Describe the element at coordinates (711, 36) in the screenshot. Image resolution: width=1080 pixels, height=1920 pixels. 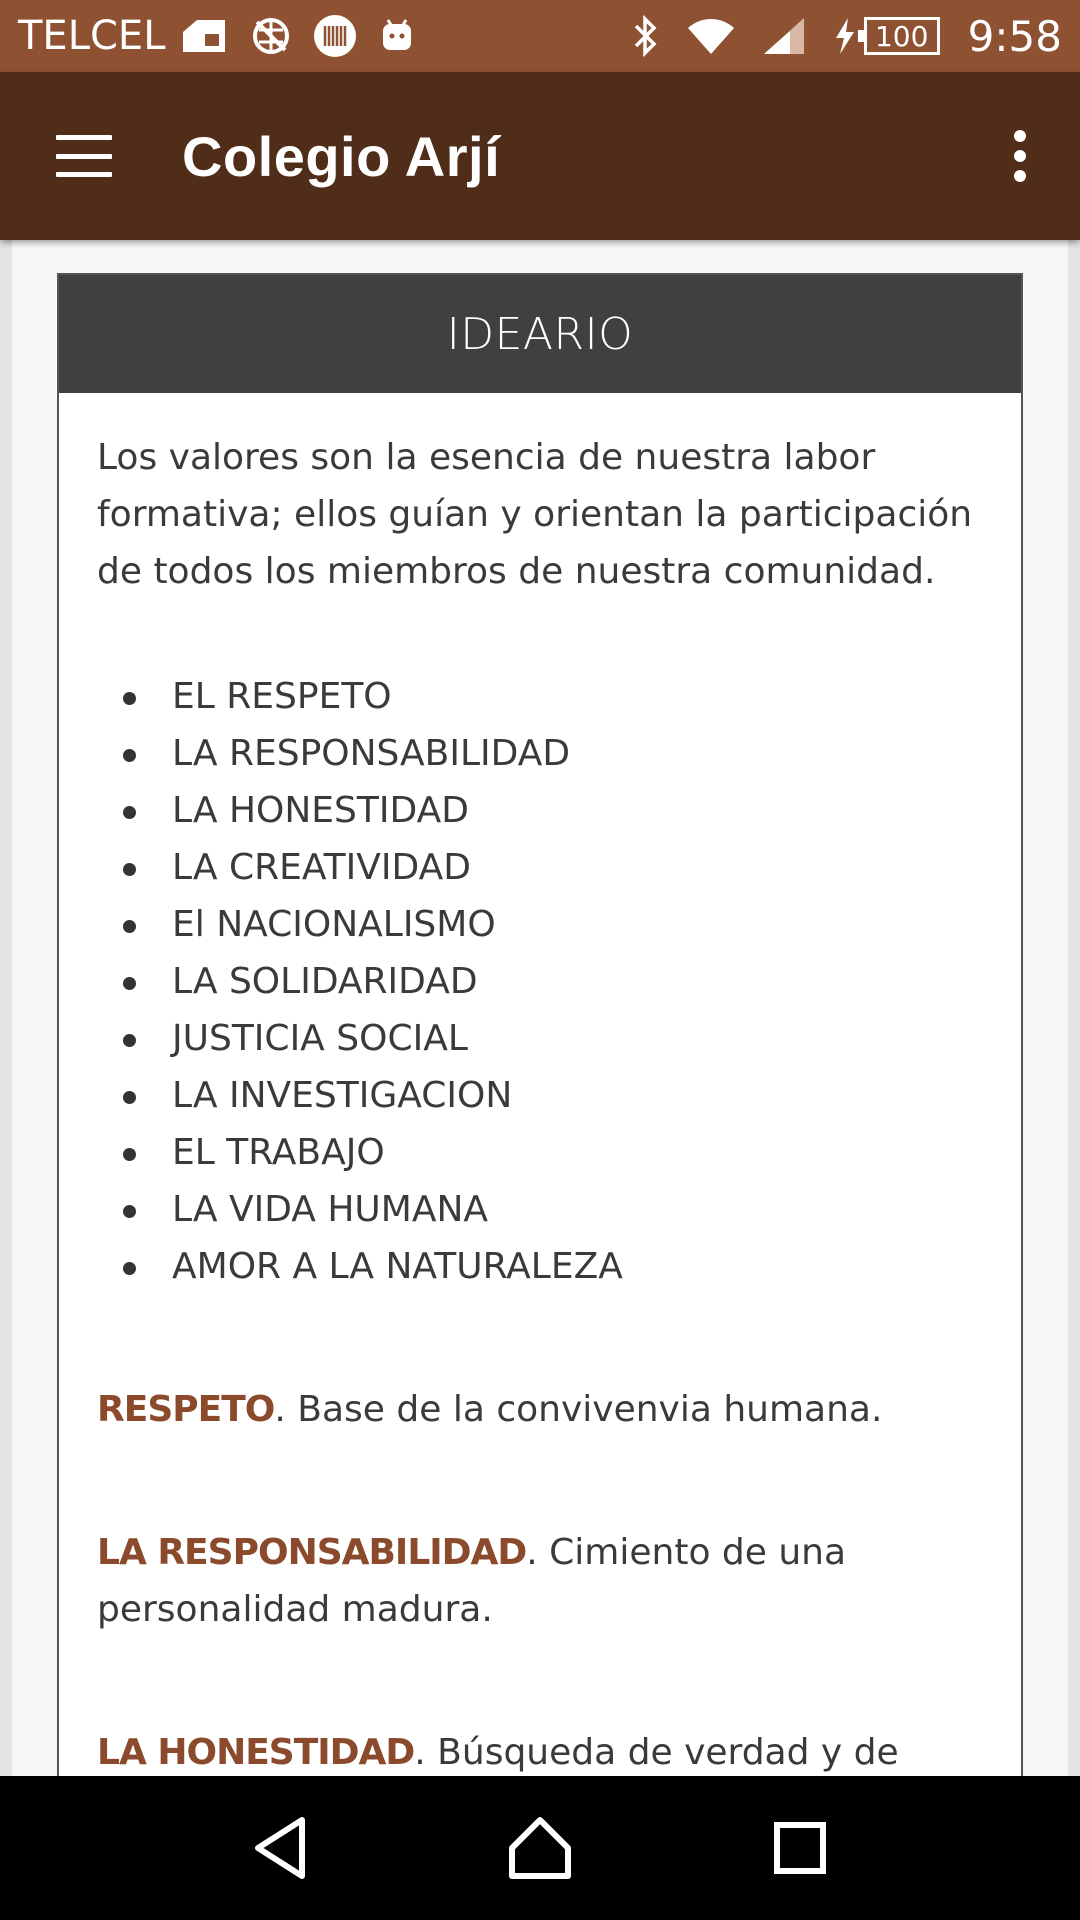
I see `wifi-icon` at that location.